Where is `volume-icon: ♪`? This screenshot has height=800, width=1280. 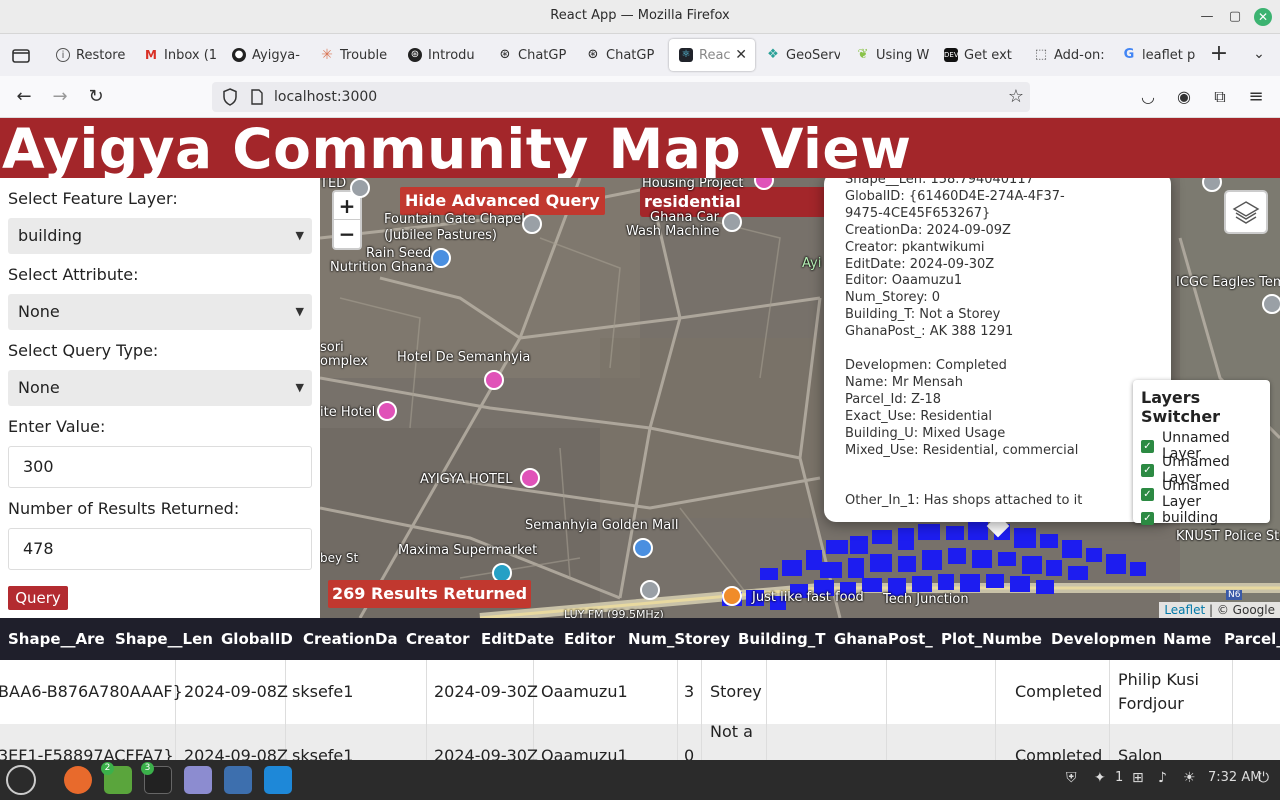 volume-icon: ♪ is located at coordinates (1162, 778).